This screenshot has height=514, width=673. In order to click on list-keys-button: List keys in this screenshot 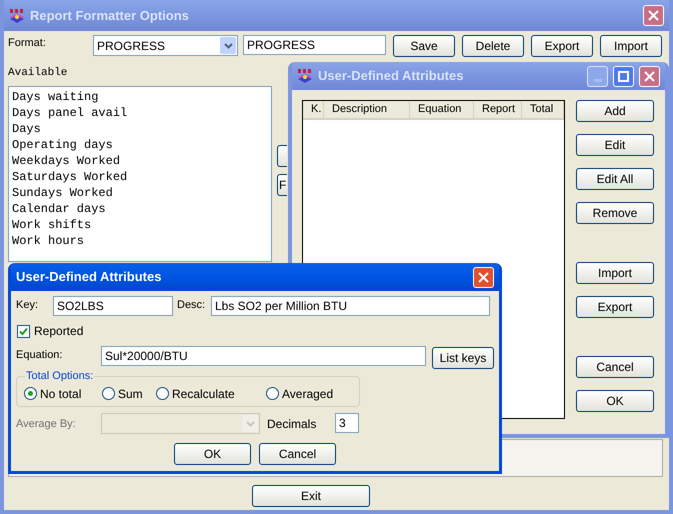, I will do `click(463, 358)`.